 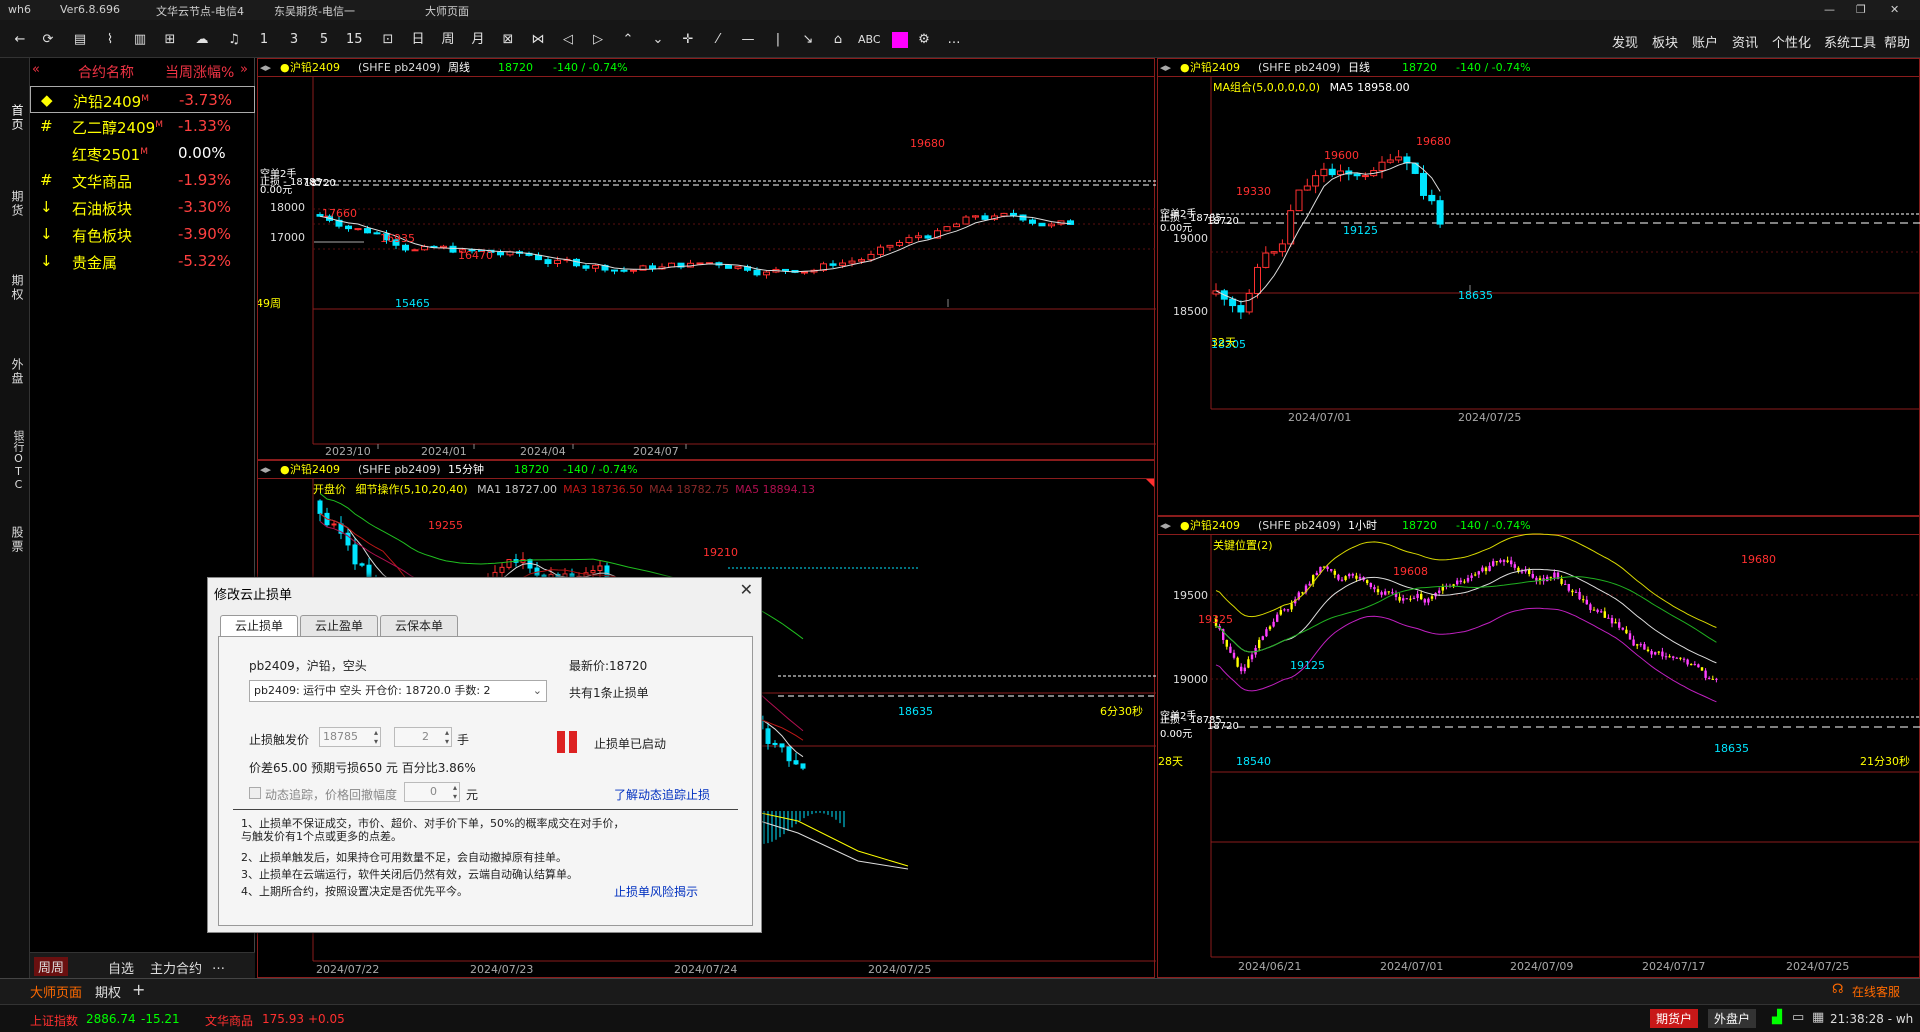 What do you see at coordinates (1818, 1017) in the screenshot?
I see `layout-icon: ▦` at bounding box center [1818, 1017].